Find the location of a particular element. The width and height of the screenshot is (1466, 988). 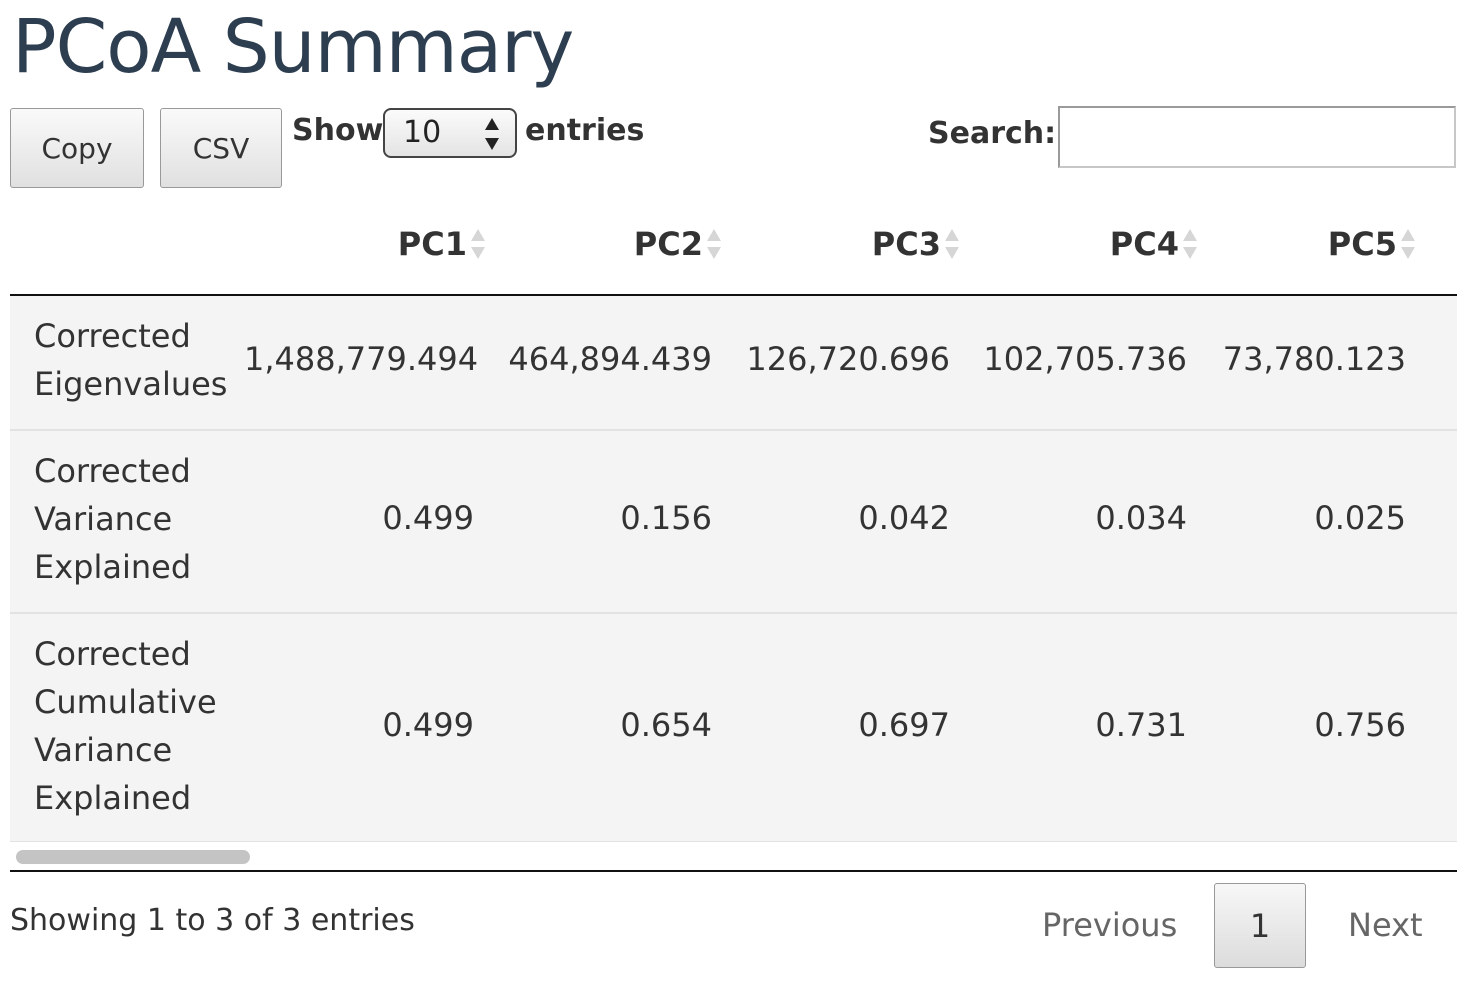

csv-button: CSV is located at coordinates (221, 148).